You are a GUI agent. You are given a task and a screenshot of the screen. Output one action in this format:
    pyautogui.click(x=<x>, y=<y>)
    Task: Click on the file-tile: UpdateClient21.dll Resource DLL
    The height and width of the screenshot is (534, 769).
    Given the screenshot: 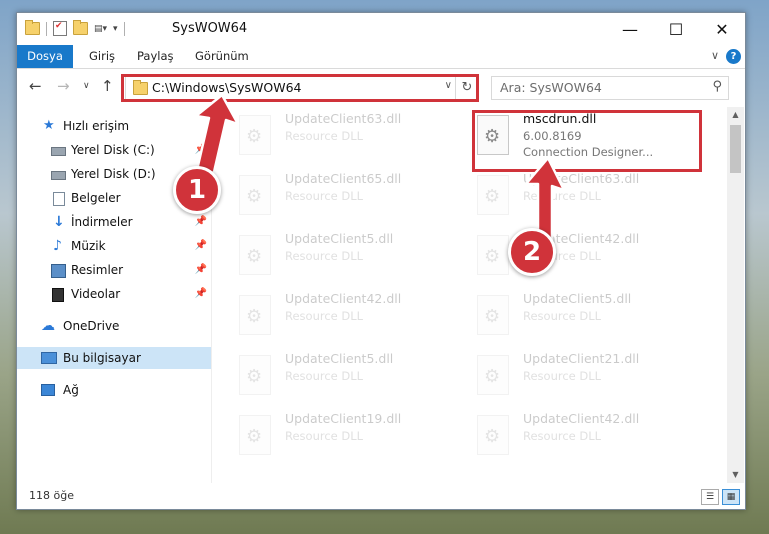 What is the action you would take?
    pyautogui.click(x=561, y=375)
    